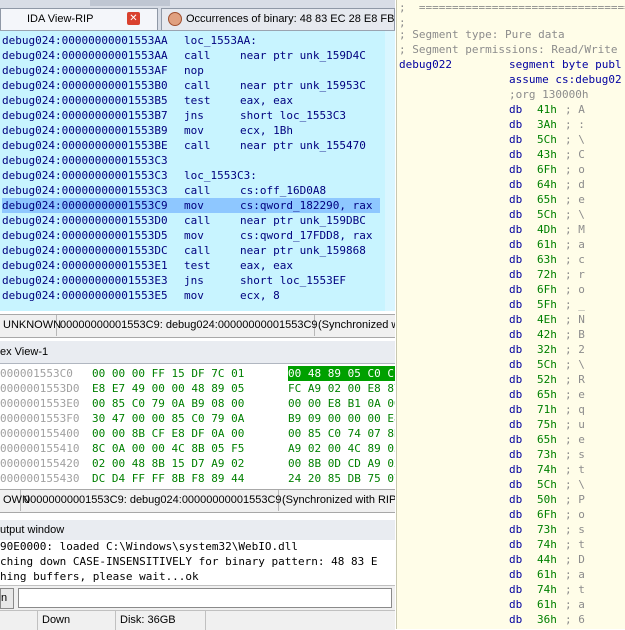 The image size is (625, 630). Describe the element at coordinates (60, 19) in the screenshot. I see `tab-label: IDA View-RIP` at that location.